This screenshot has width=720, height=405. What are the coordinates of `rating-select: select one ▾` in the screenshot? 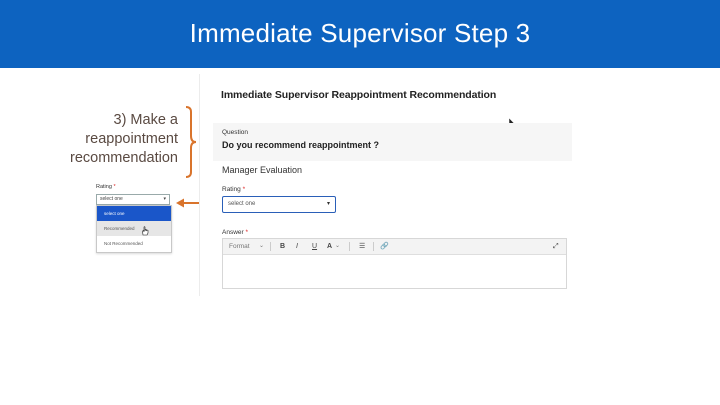 It's located at (279, 204).